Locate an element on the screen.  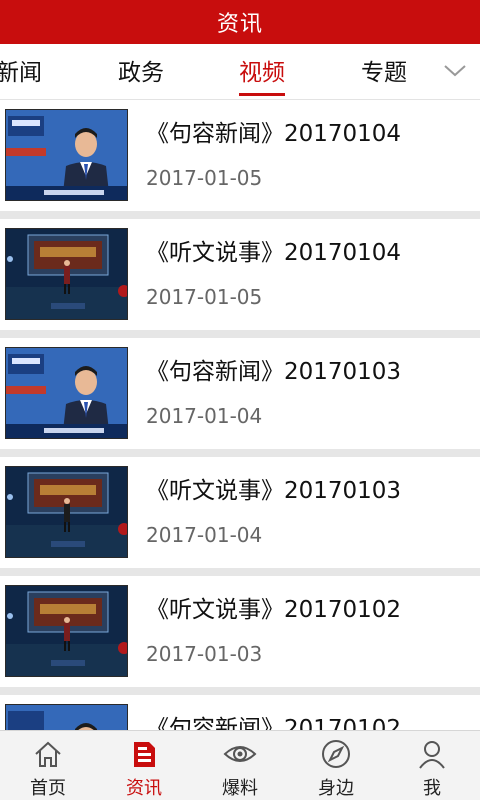
list-item: 《听文说事》20170104 2017-01-05 is located at coordinates (240, 274).